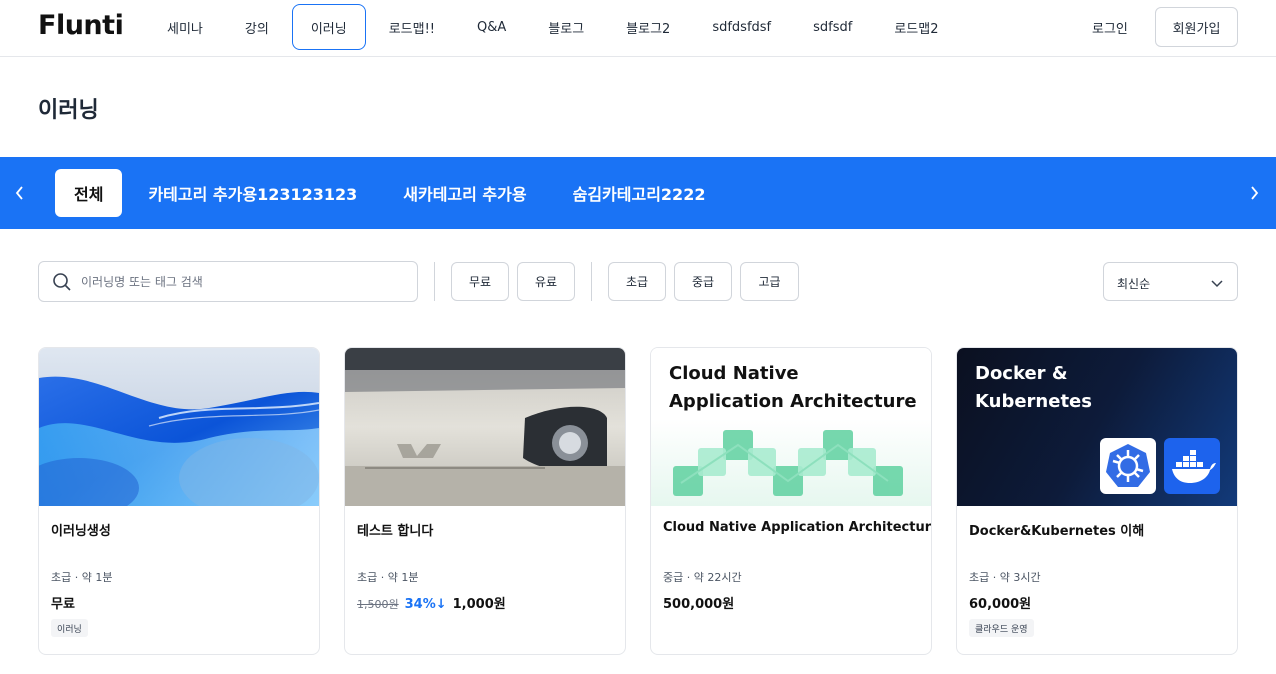 The image size is (1276, 674). Describe the element at coordinates (637, 281) in the screenshot. I see `filter-beginner-button: 초급` at that location.